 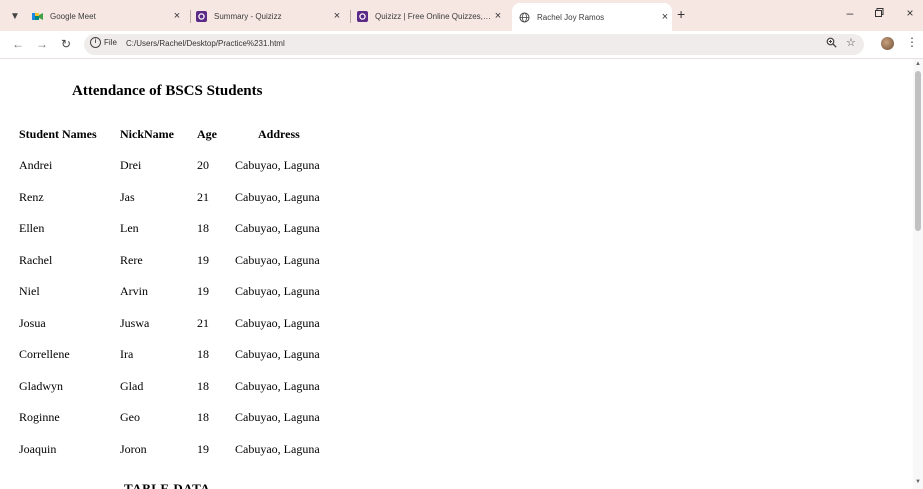 I want to click on cell-name: Gladwyn, so click(x=41, y=386).